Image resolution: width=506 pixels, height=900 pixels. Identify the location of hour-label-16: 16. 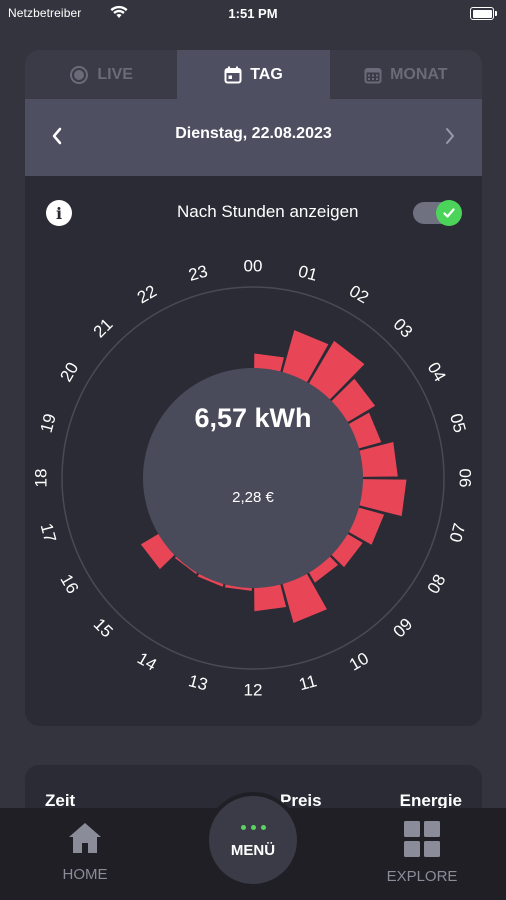
(69, 584).